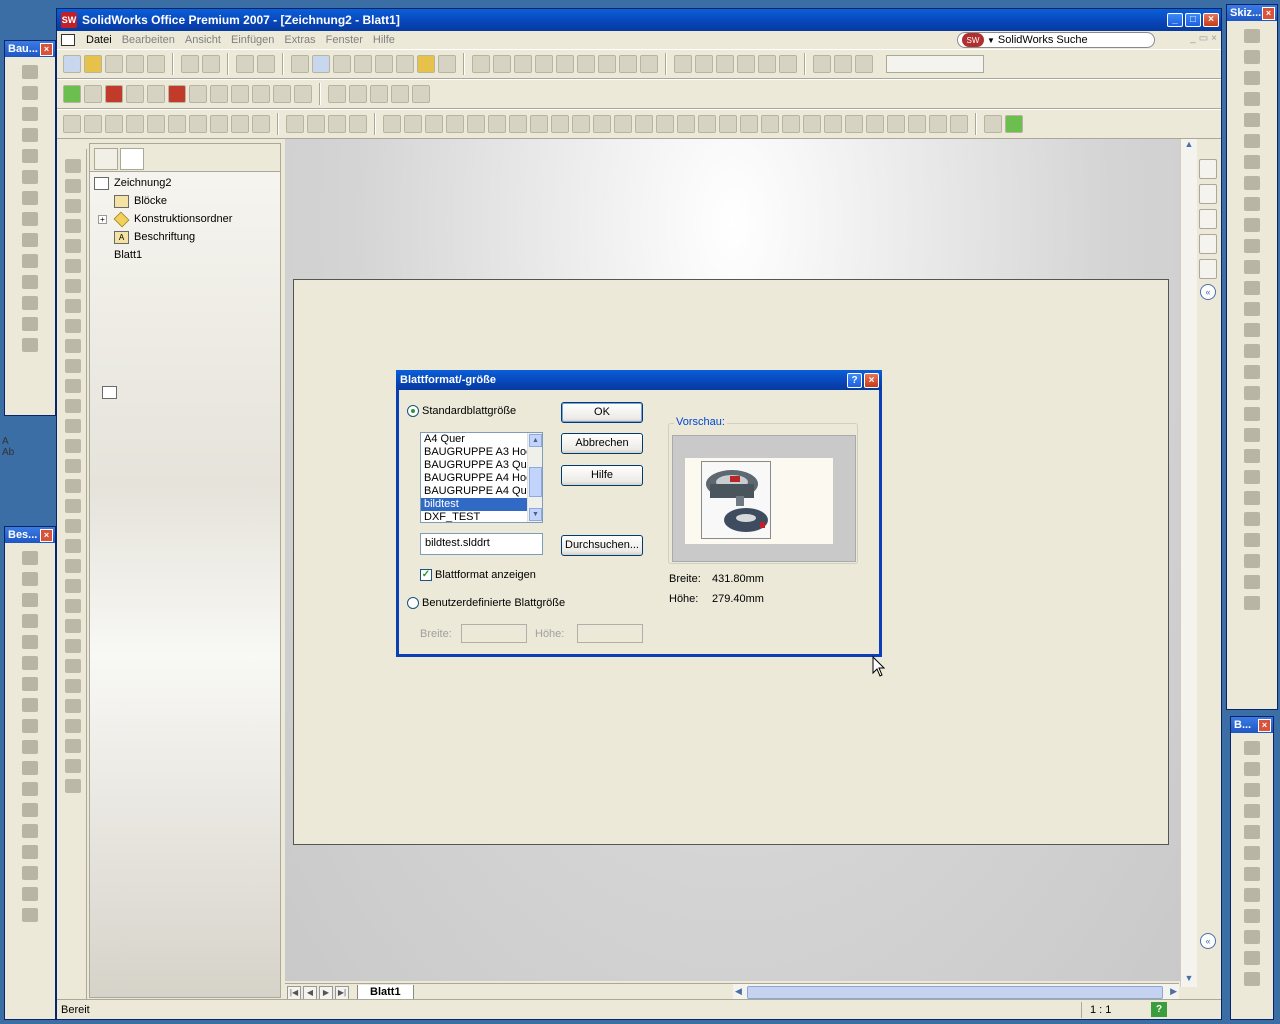  Describe the element at coordinates (190, 64) in the screenshot. I see `copy-icon` at that location.